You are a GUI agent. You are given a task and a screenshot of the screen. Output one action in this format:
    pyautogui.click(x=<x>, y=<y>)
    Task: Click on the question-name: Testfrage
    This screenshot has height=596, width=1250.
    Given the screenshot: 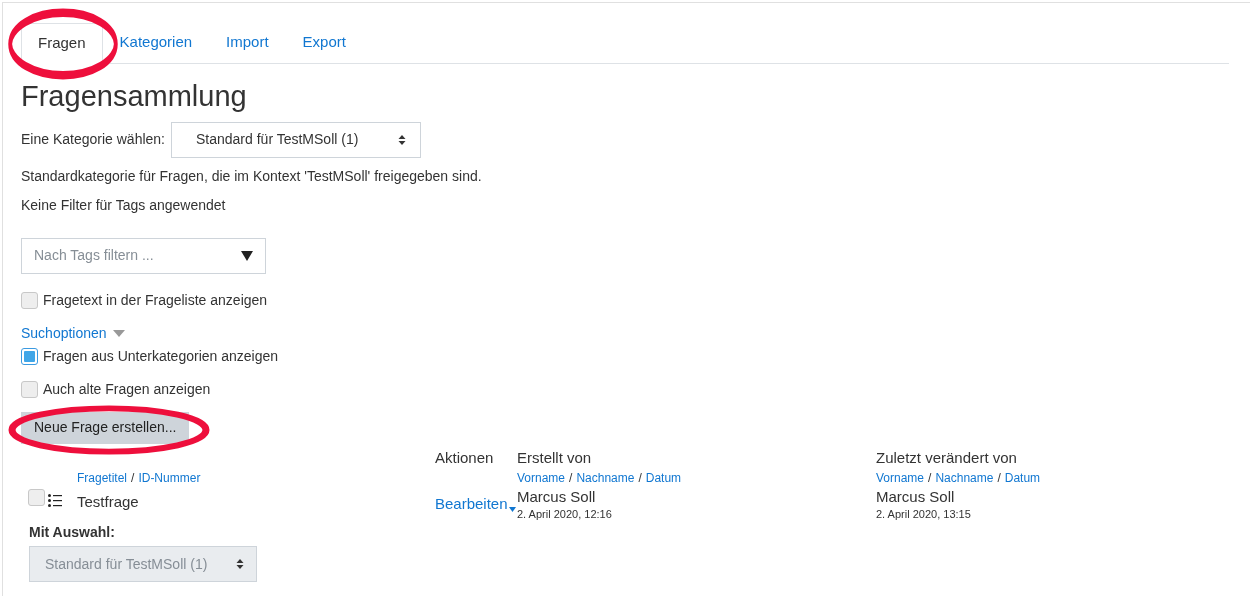 What is the action you would take?
    pyautogui.click(x=108, y=501)
    